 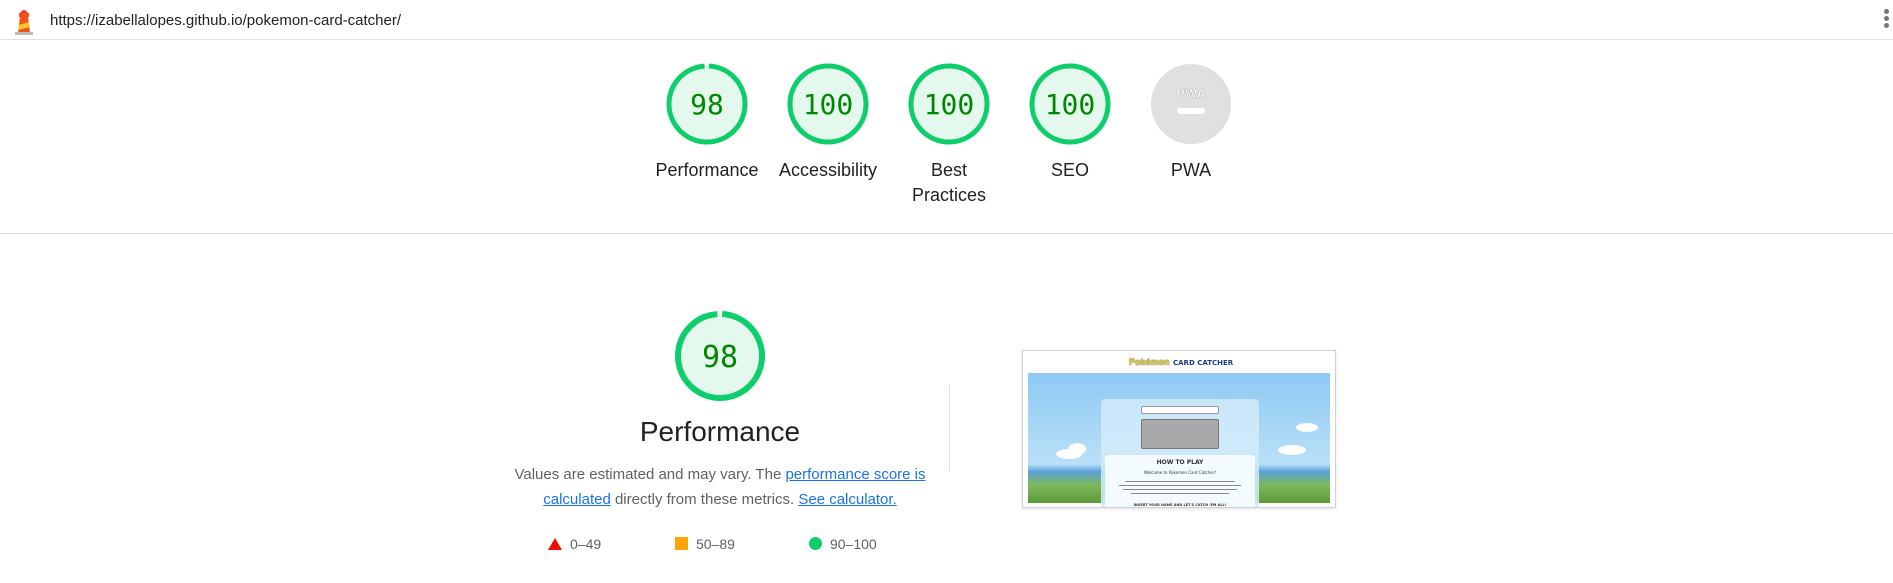 I want to click on legend-fail: 0–49, so click(x=574, y=544).